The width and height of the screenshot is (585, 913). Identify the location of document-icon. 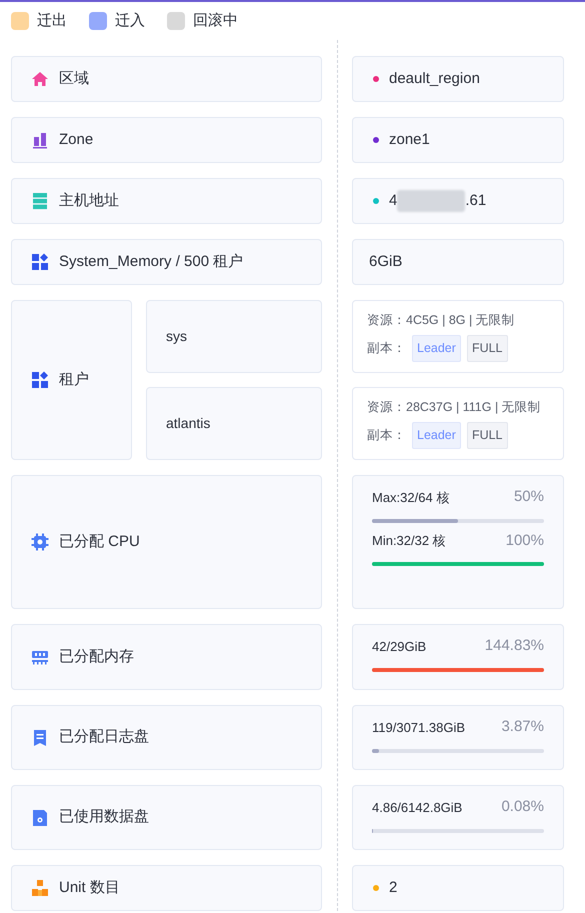
(40, 737).